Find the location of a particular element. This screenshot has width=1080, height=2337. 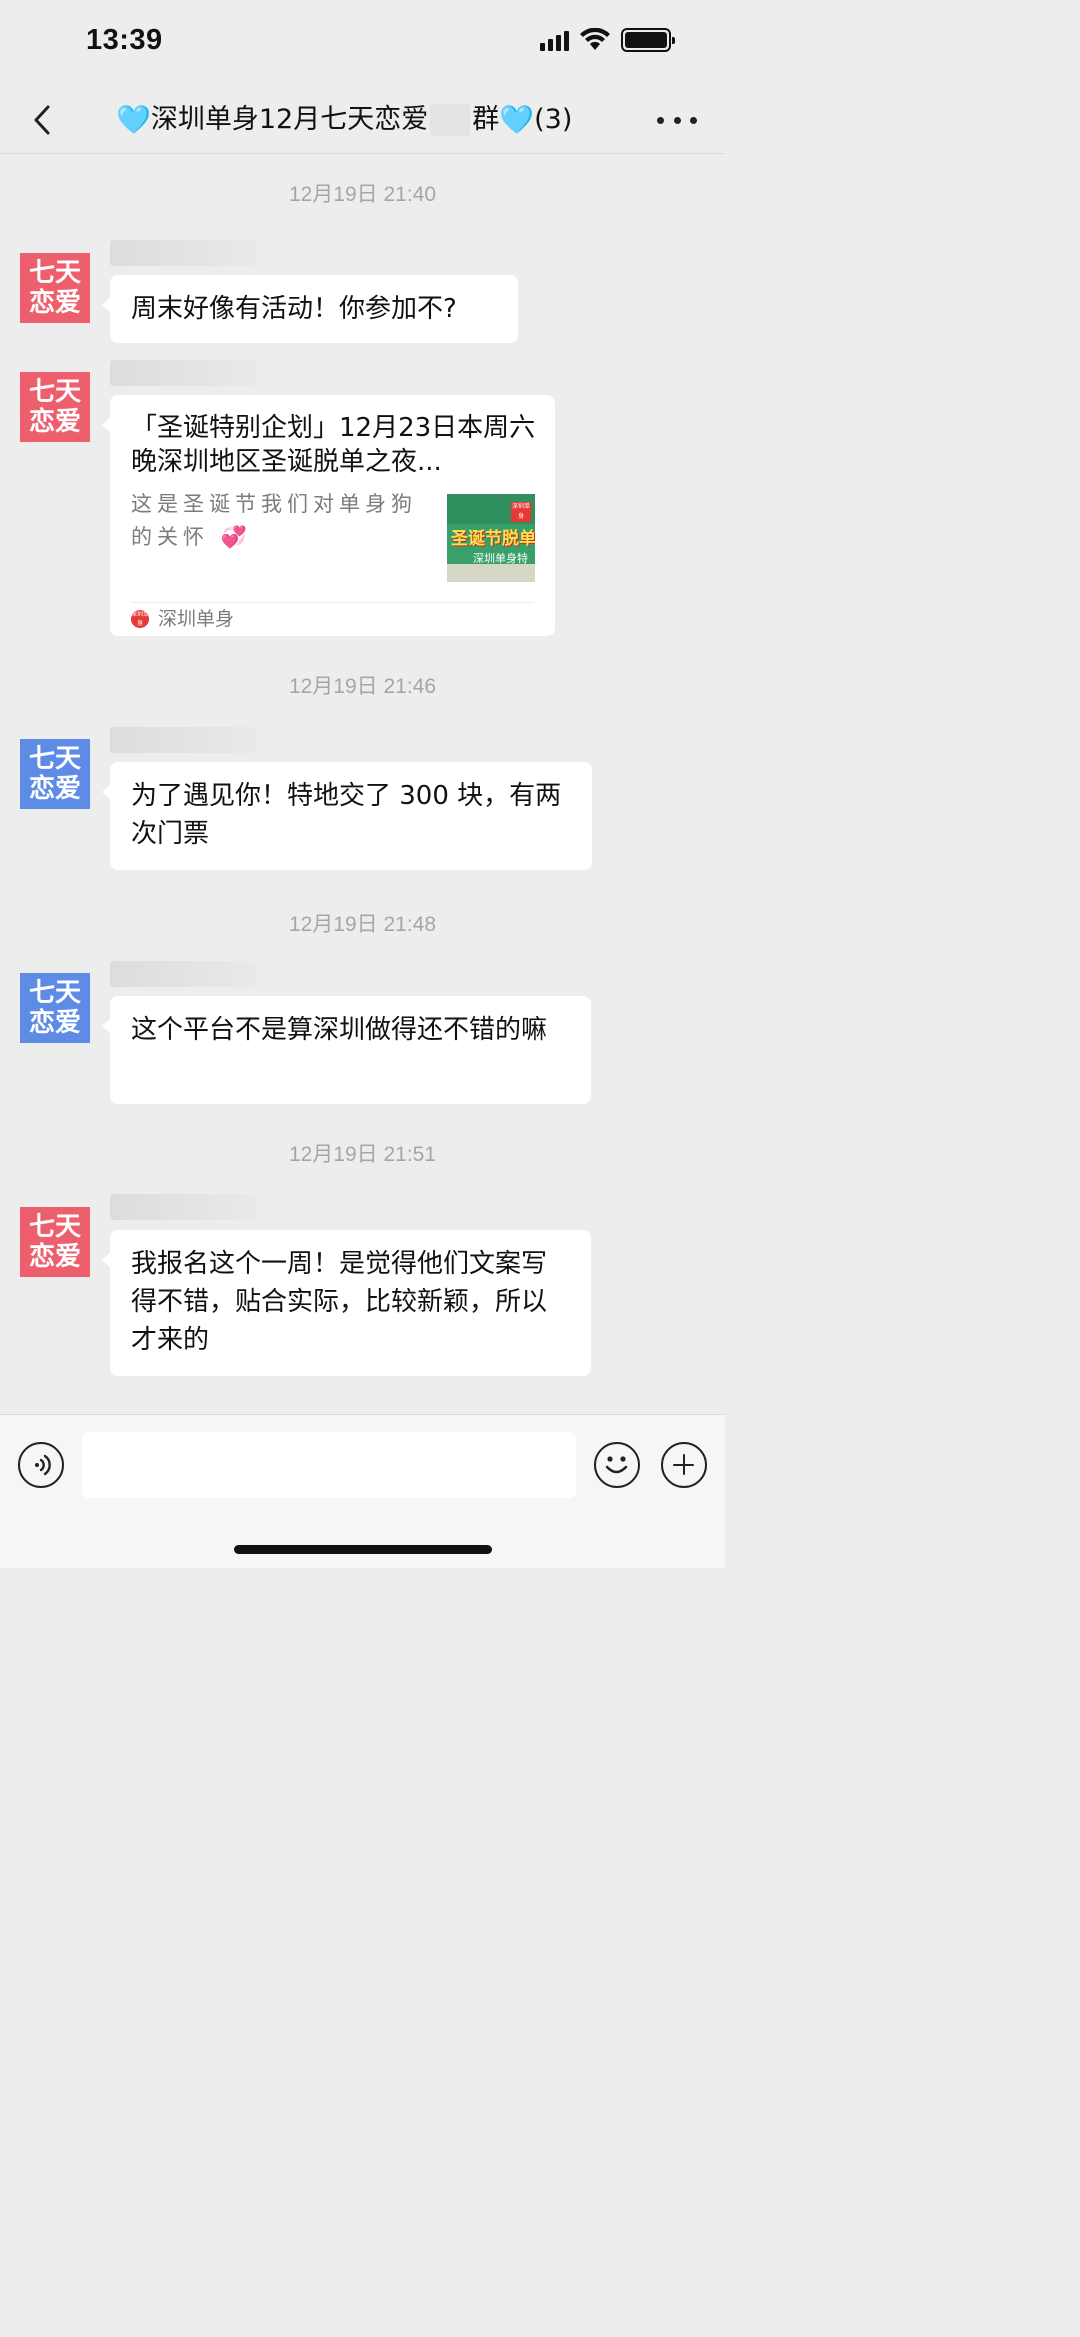

emoji-button is located at coordinates (617, 1465).